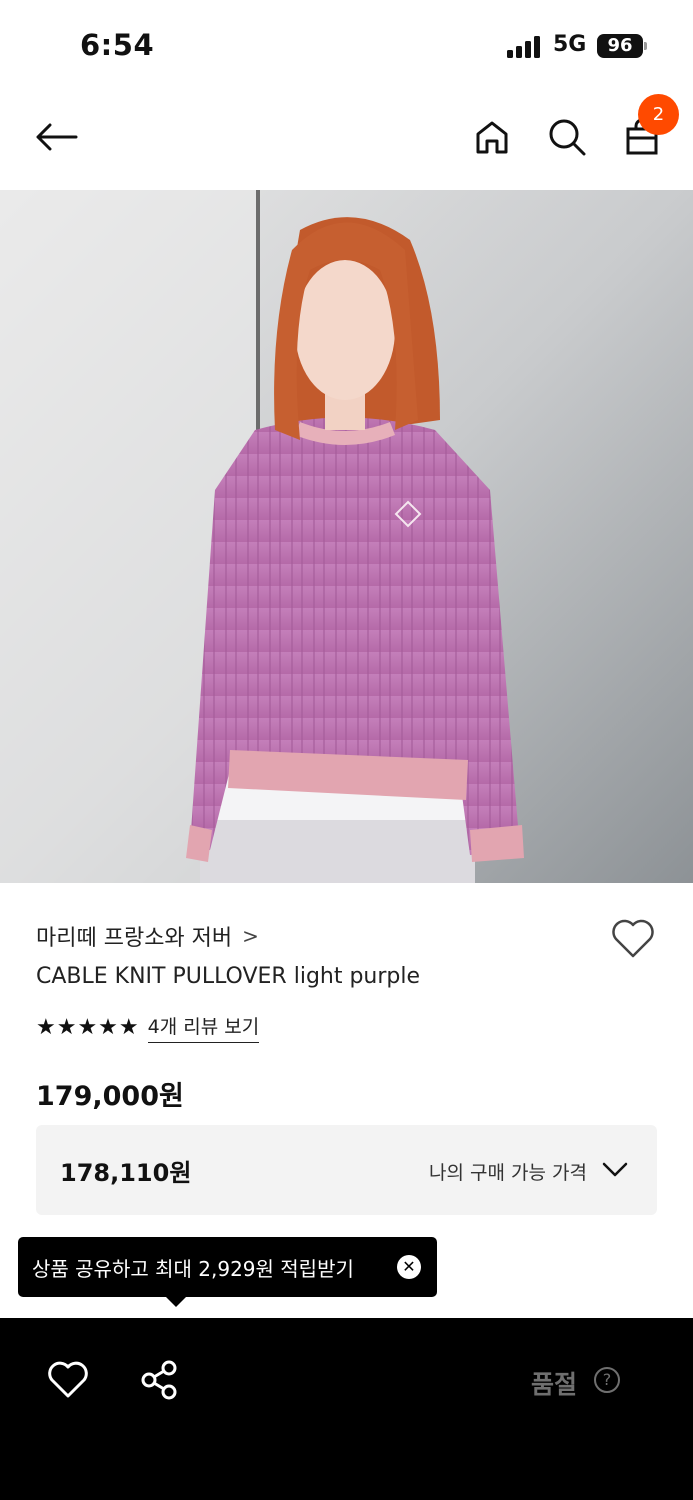 Image resolution: width=693 pixels, height=1500 pixels. I want to click on brand-name: 마리떼 프랑소와 저버, so click(134, 938).